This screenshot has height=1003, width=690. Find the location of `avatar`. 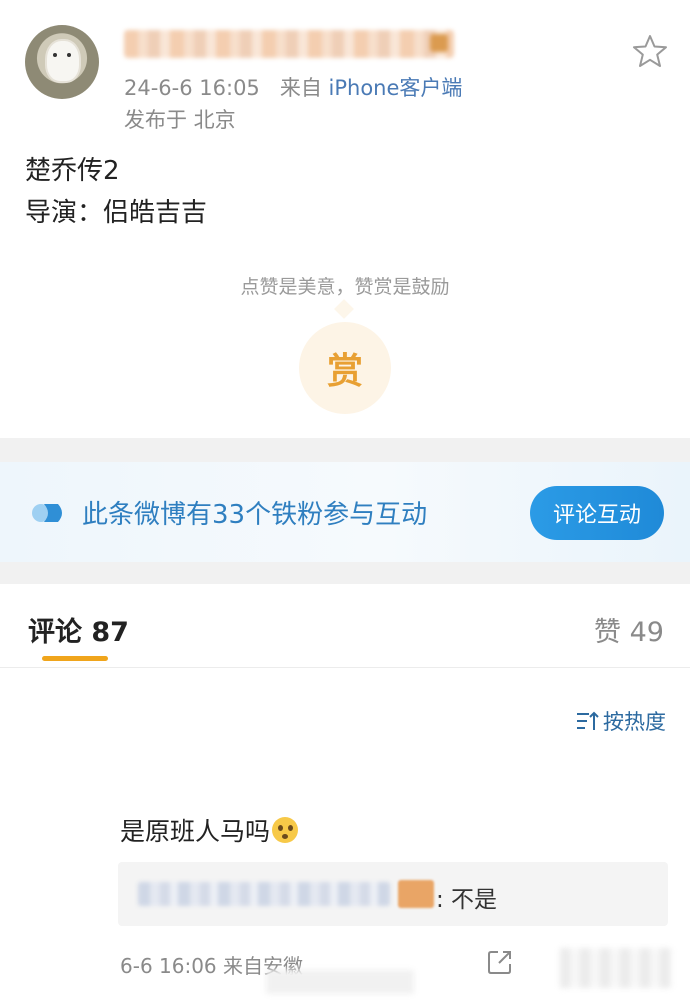

avatar is located at coordinates (62, 62).